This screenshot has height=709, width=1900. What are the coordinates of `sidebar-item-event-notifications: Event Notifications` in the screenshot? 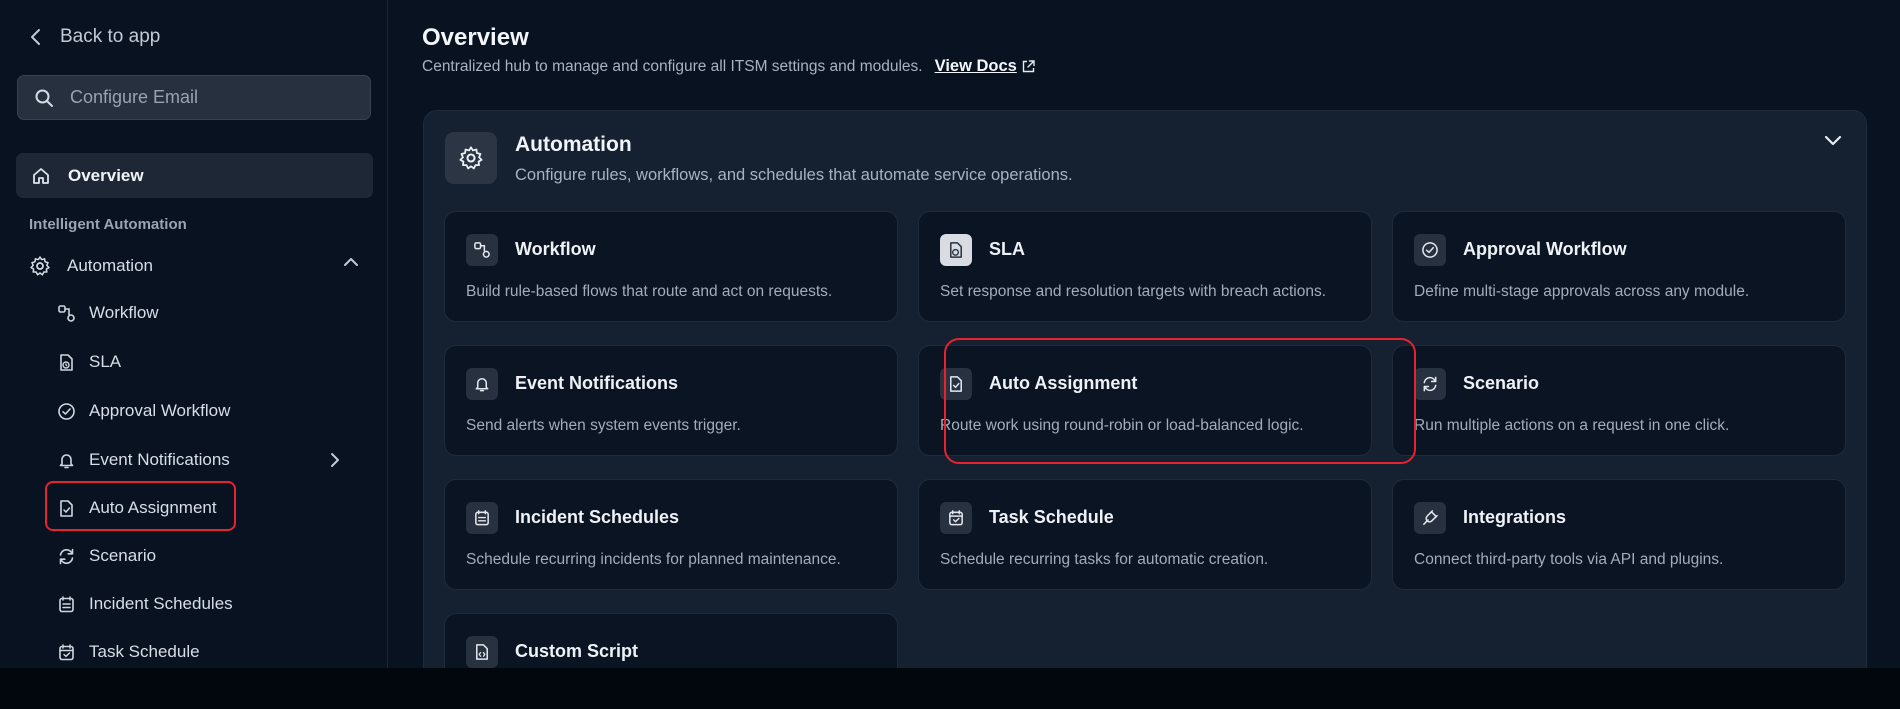 It's located at (202, 460).